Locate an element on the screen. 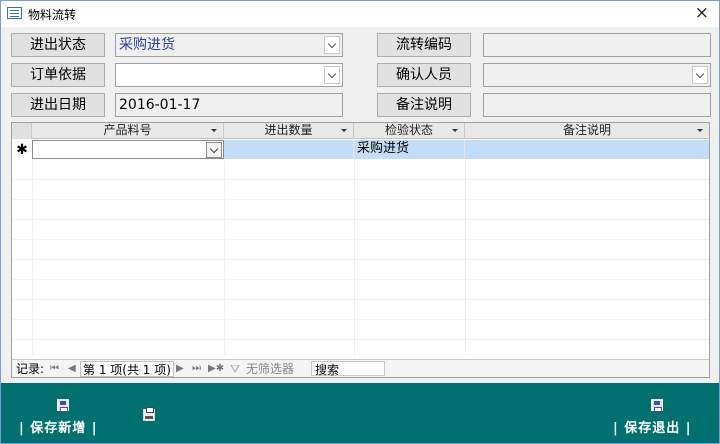 This screenshot has height=444, width=720. table-row-new: ✱ 采购进货 is located at coordinates (360, 149).